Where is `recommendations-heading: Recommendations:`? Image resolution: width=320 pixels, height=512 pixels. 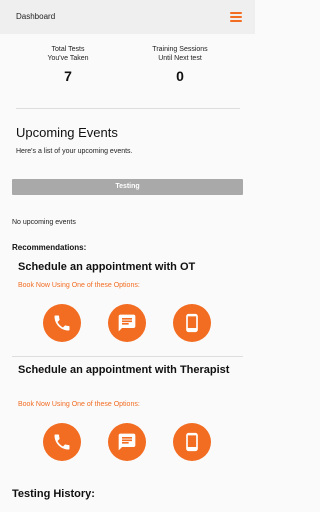
recommendations-heading: Recommendations: is located at coordinates (49, 247).